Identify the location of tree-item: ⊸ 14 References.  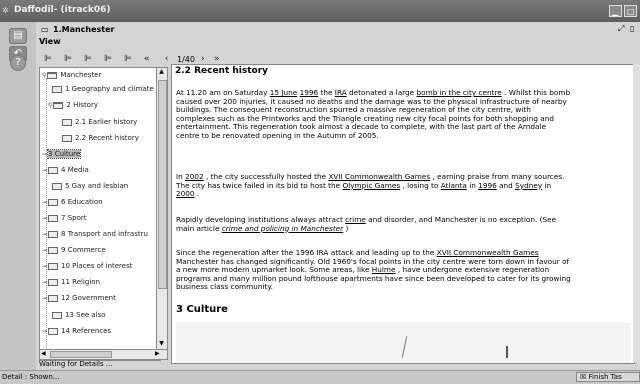
(76, 334).